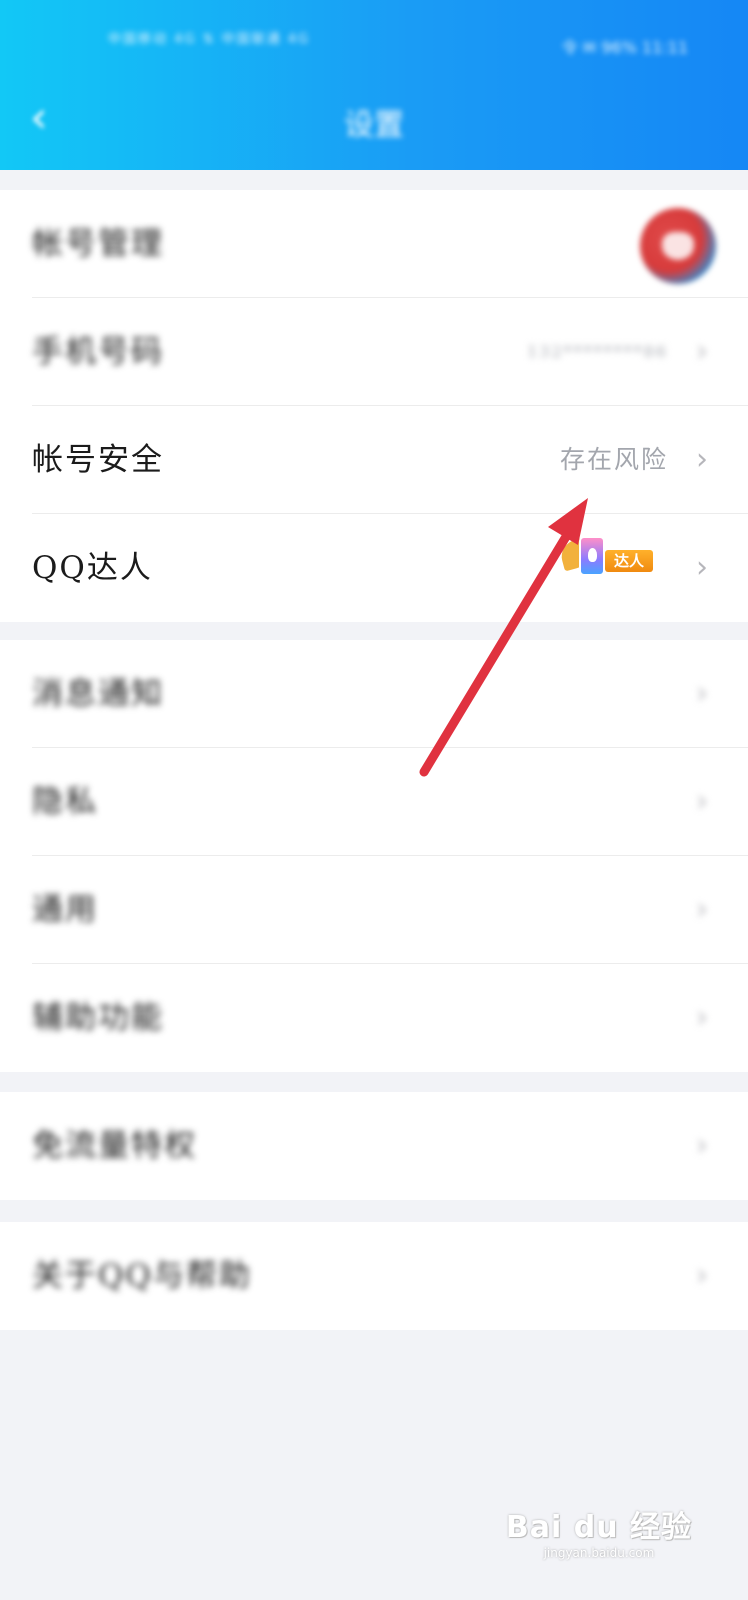  Describe the element at coordinates (598, 1527) in the screenshot. I see `watermark-logo: Bai du 经验` at that location.